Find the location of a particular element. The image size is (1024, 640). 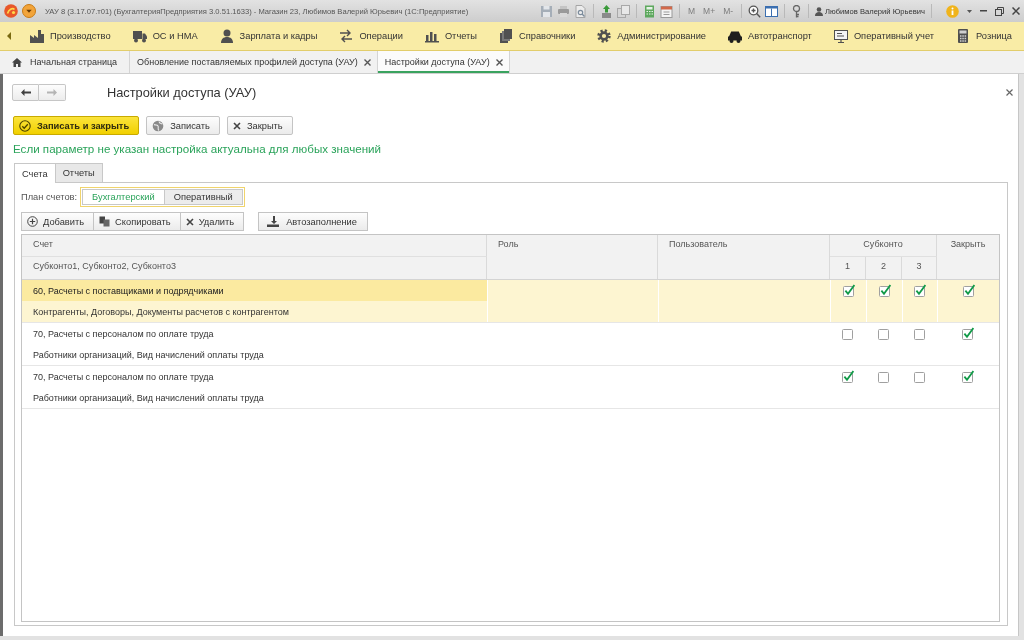

switch-option: Оперативный is located at coordinates (203, 197).